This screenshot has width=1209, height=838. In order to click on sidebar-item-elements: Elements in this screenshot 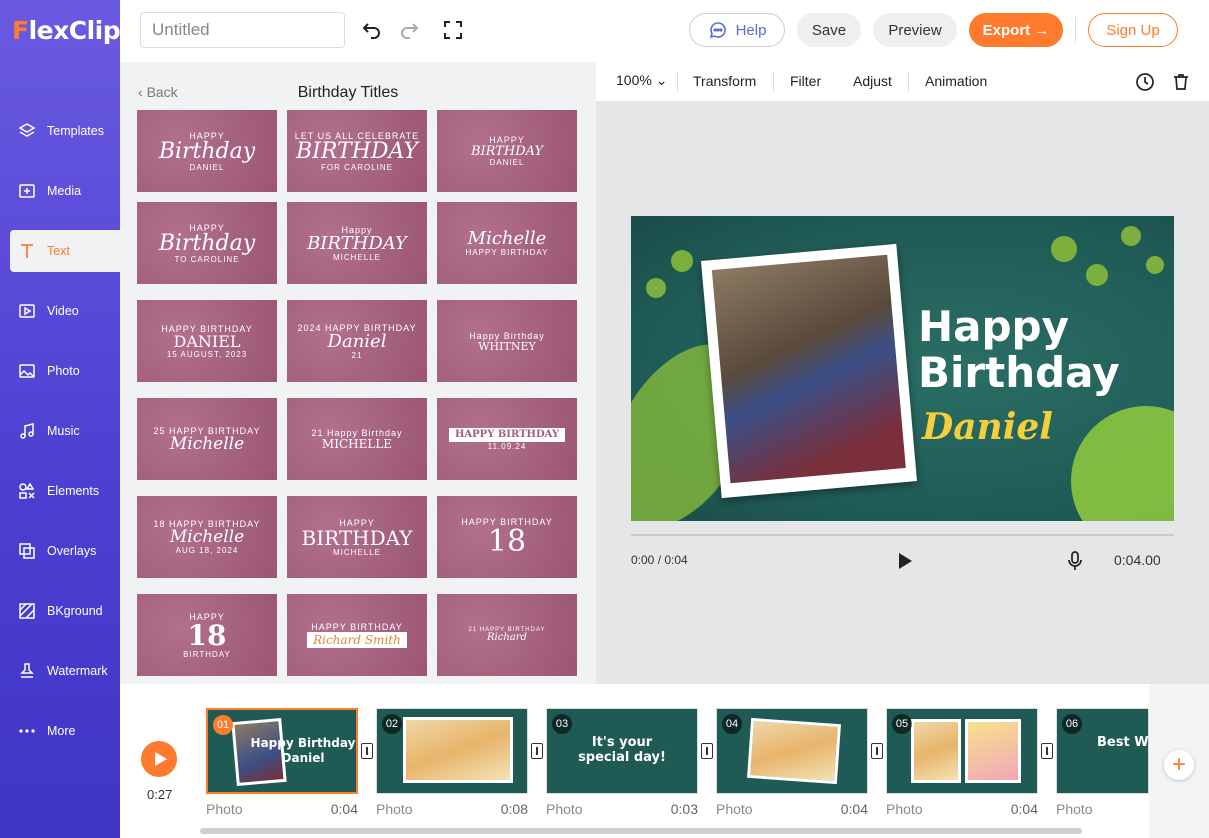, I will do `click(60, 491)`.